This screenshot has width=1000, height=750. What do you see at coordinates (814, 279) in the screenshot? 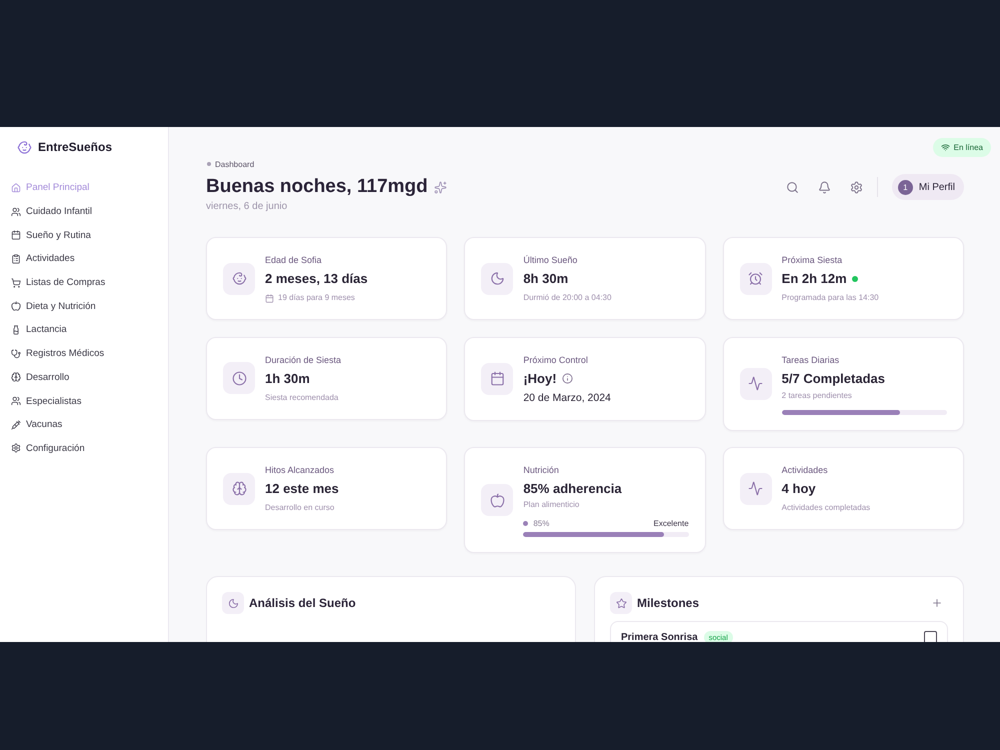
I see `card-value: En 2h 12m` at bounding box center [814, 279].